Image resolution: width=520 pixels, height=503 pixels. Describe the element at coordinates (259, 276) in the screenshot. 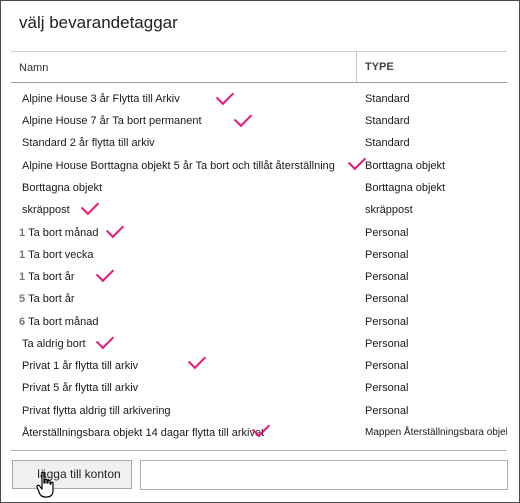

I see `table-row: 1 Ta bort år Personal` at that location.